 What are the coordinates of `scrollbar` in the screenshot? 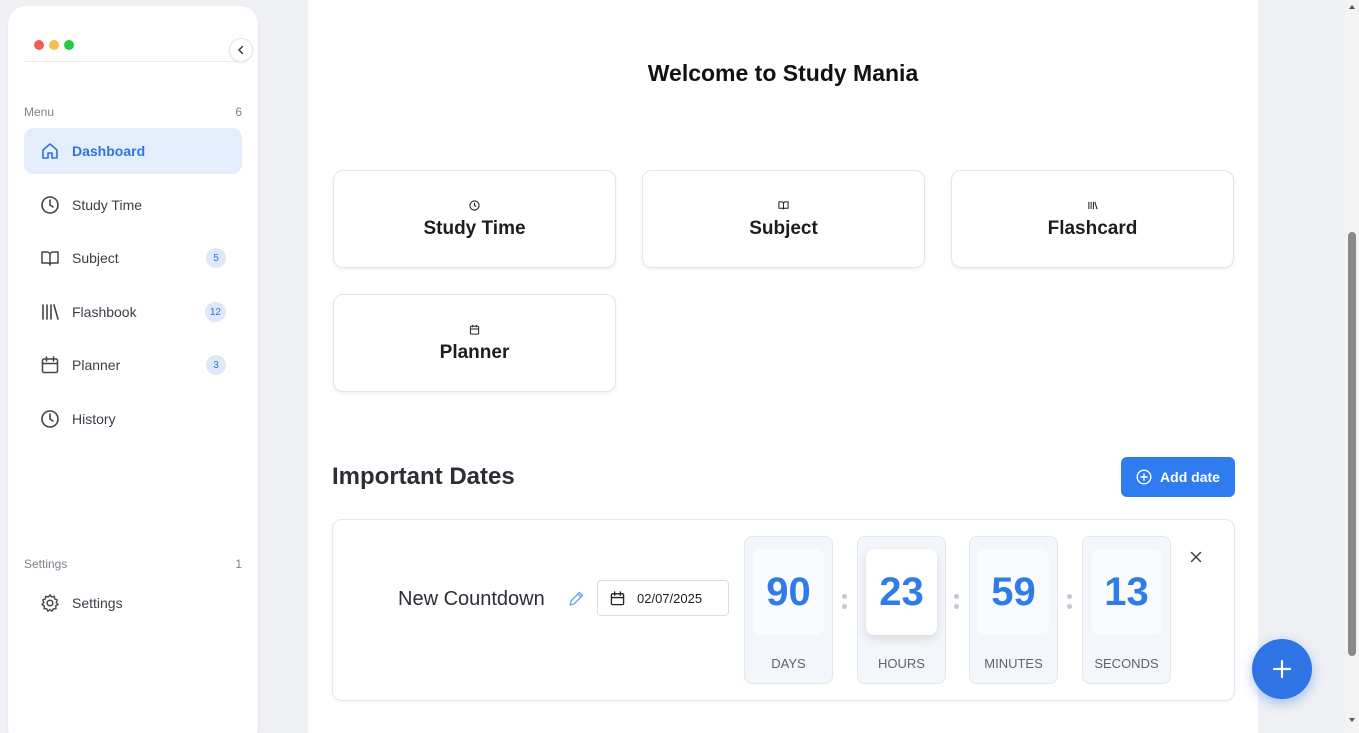 It's located at (1352, 366).